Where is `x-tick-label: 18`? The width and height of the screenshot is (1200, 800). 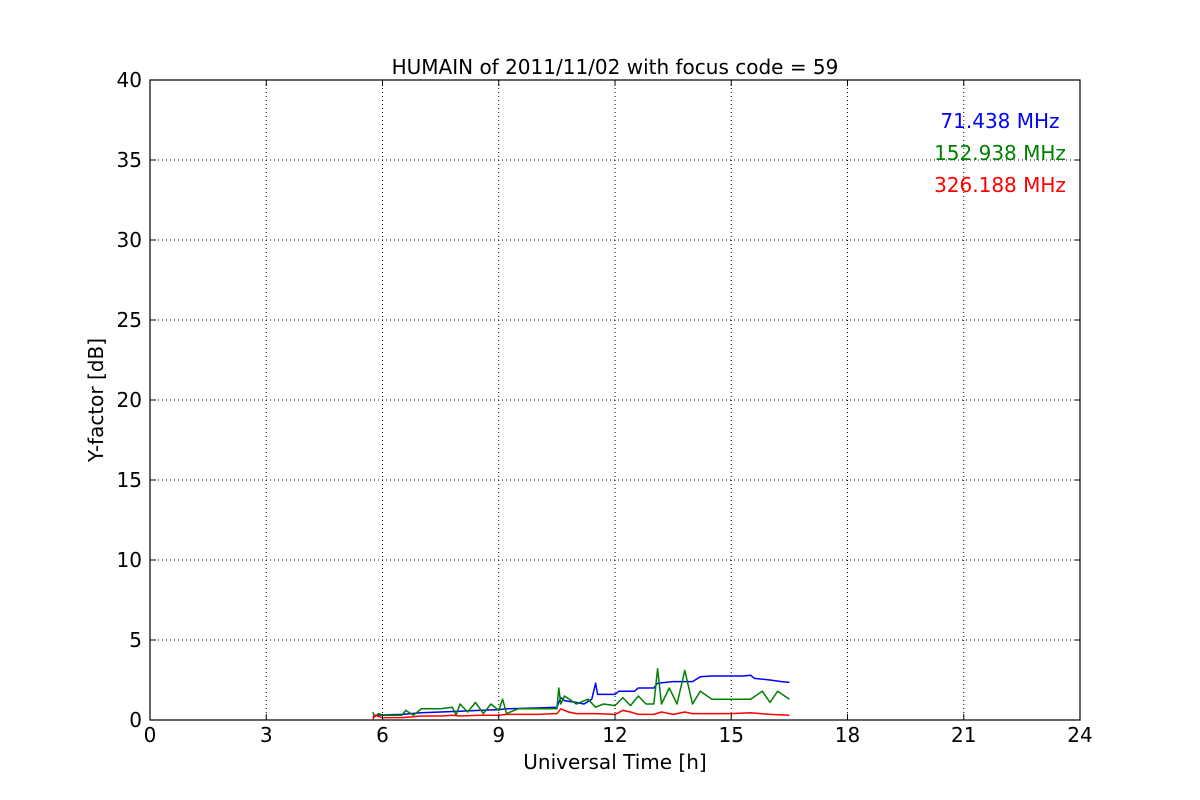
x-tick-label: 18 is located at coordinates (847, 735).